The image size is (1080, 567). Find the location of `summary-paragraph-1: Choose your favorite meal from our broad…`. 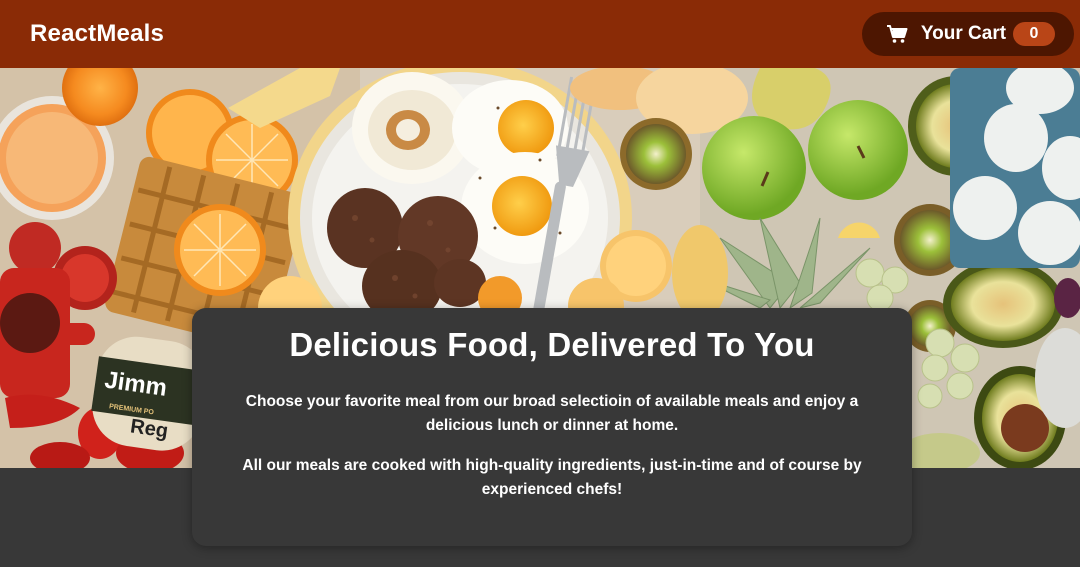

summary-paragraph-1: Choose your favorite meal from our broad… is located at coordinates (552, 413).